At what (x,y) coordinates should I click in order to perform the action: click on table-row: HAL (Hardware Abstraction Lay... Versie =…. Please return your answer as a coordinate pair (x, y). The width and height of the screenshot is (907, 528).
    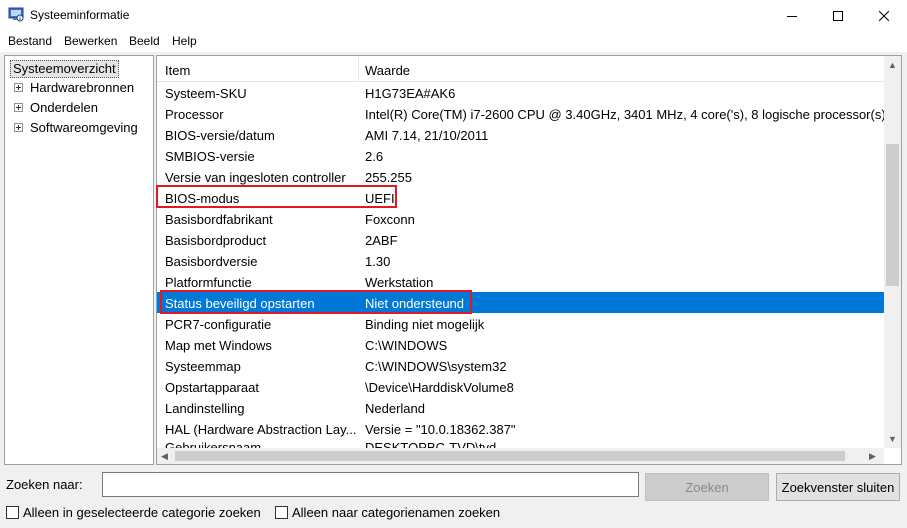
    Looking at the image, I should click on (521, 428).